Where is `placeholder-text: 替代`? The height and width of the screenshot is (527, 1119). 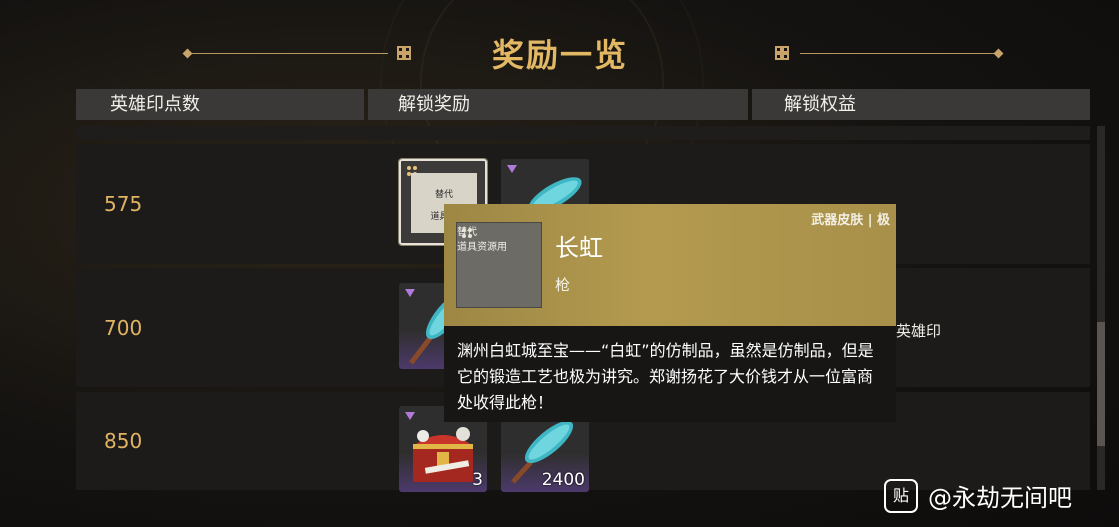 placeholder-text: 替代 is located at coordinates (443, 195).